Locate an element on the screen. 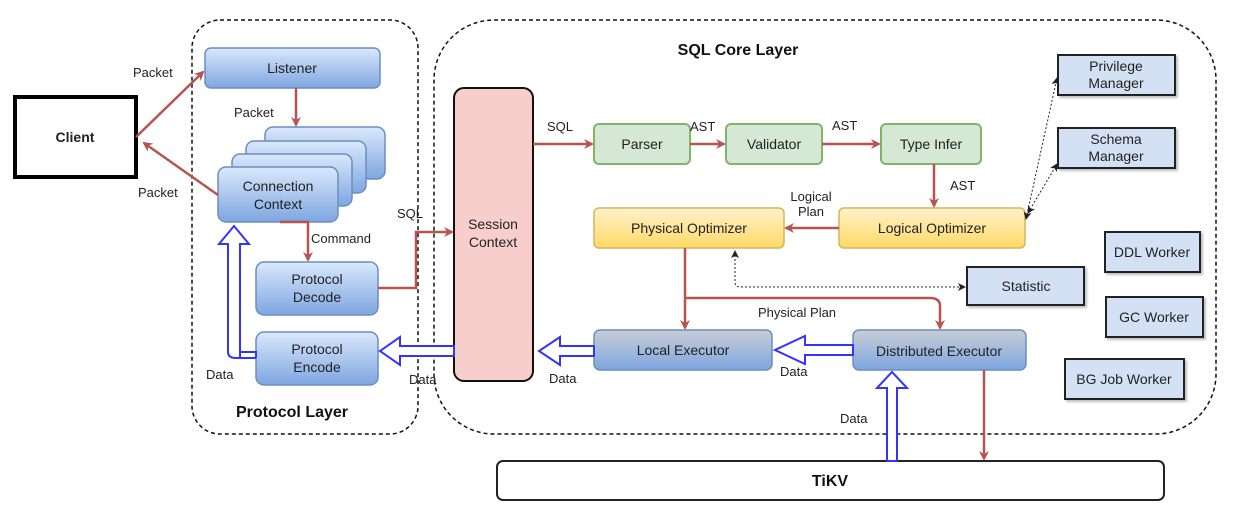  logical-optimizer-node: Logical Optimizer is located at coordinates (932, 228).